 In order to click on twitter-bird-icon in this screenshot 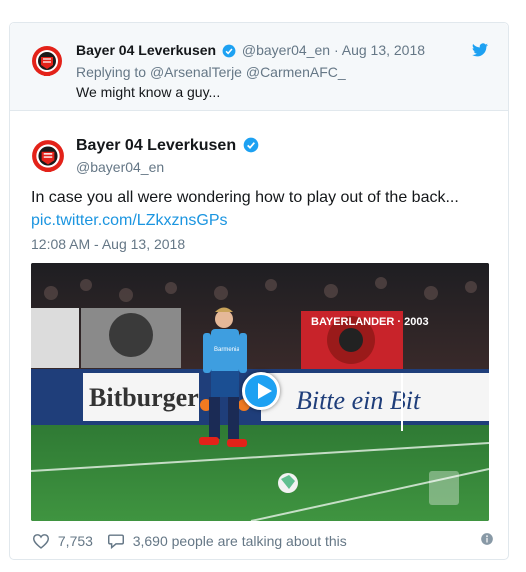, I will do `click(480, 50)`.